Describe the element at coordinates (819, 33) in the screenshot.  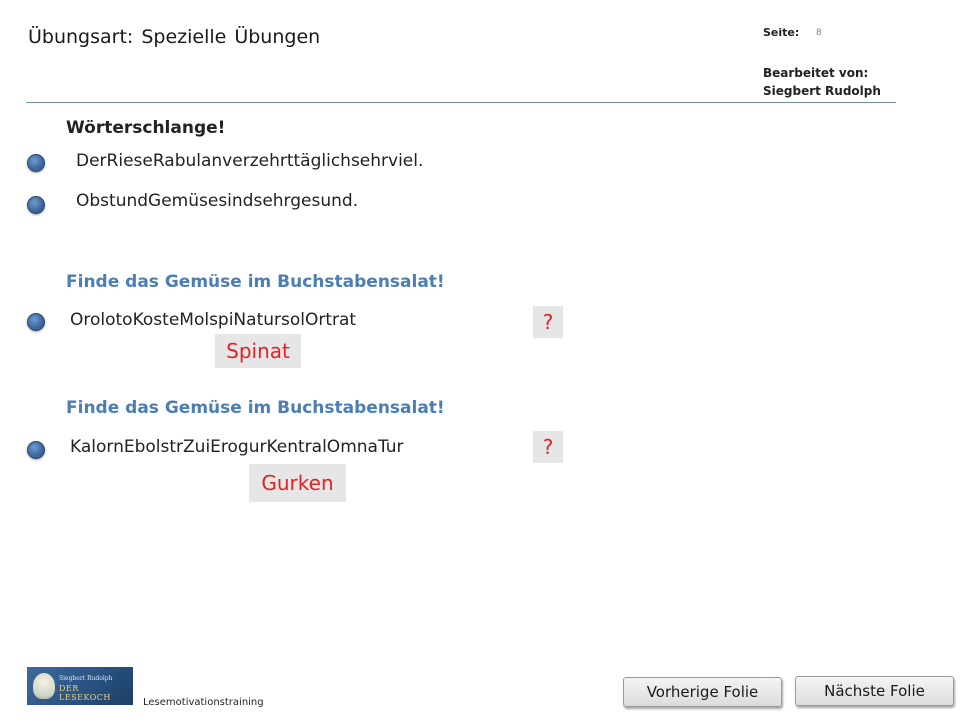
I see `page-number: 8` at that location.